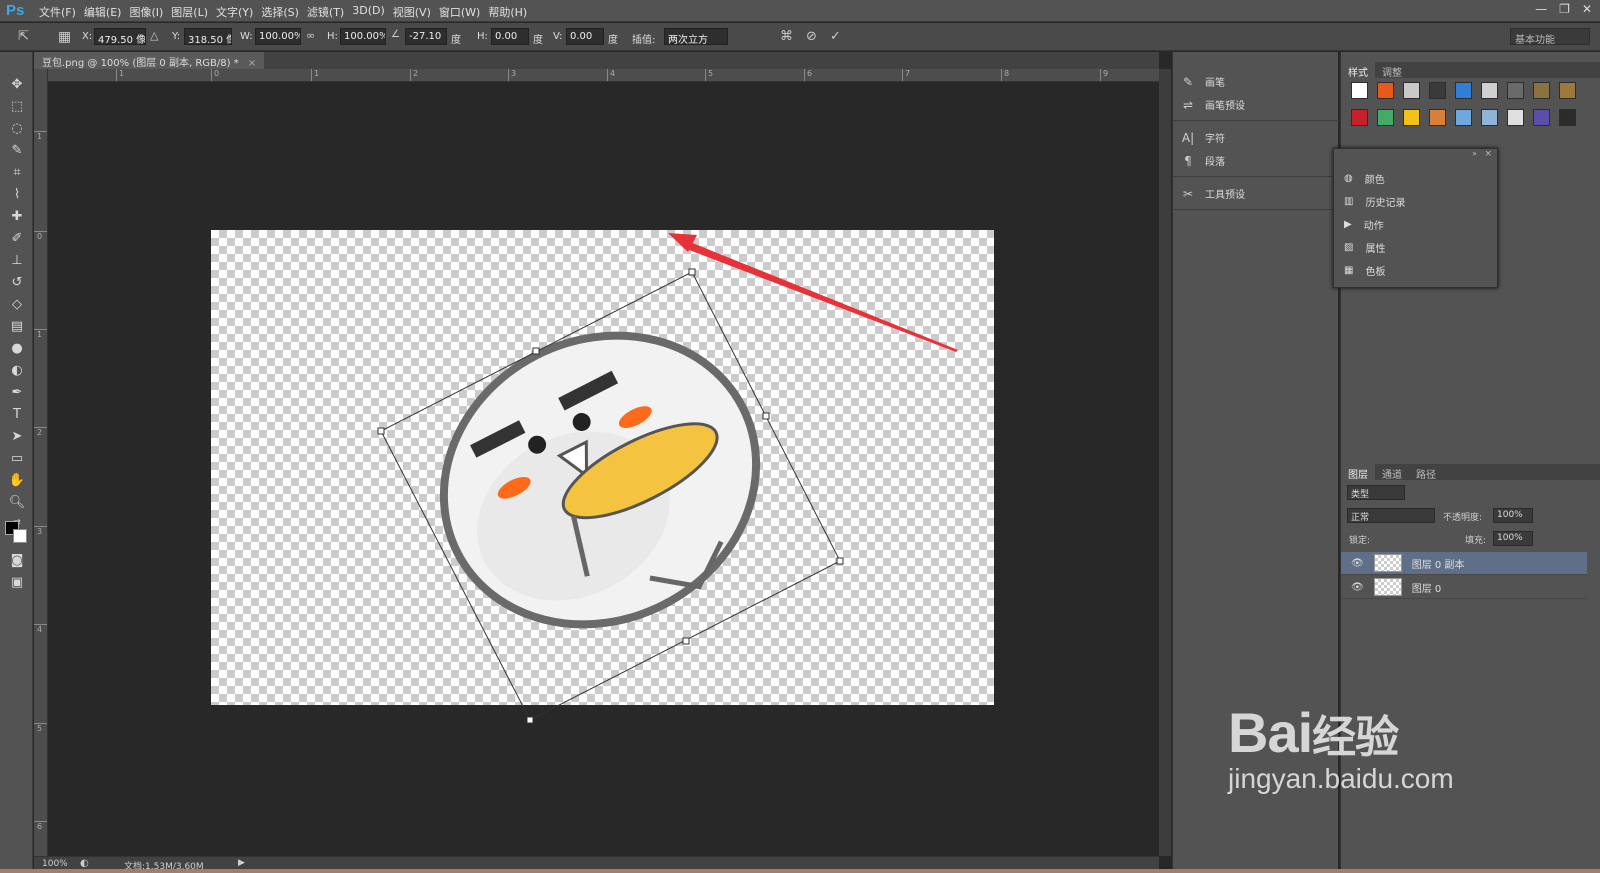 This screenshot has height=873, width=1600. I want to click on dock-paragraph: ¶ 段落, so click(1203, 161).